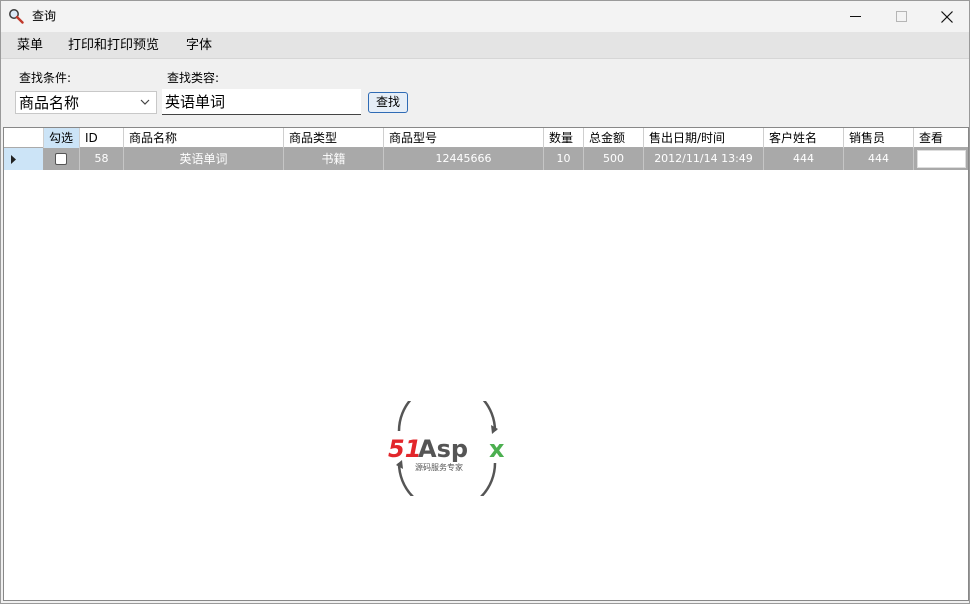  Describe the element at coordinates (439, 467) in the screenshot. I see `logo-tagline: 源码服务专家` at that location.